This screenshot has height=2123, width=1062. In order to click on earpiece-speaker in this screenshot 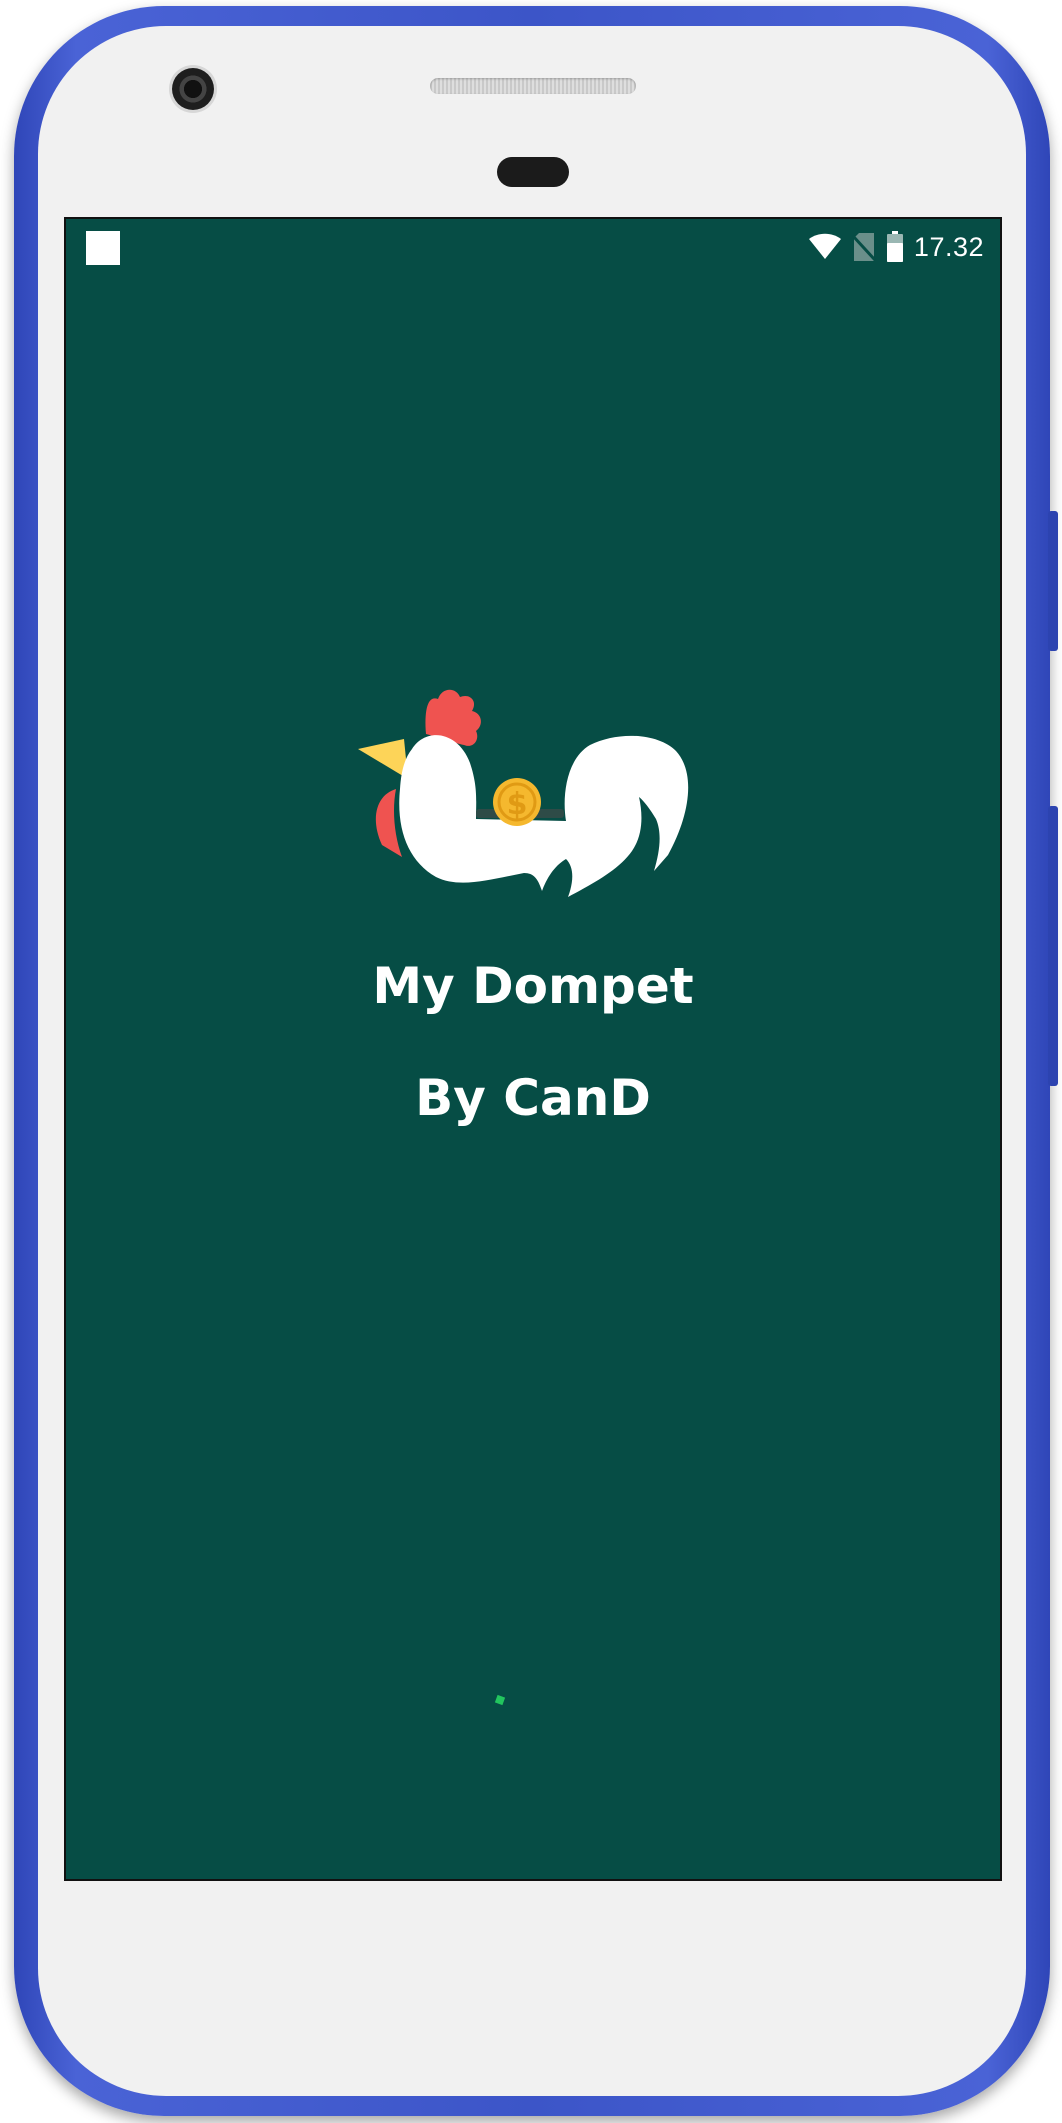, I will do `click(533, 86)`.